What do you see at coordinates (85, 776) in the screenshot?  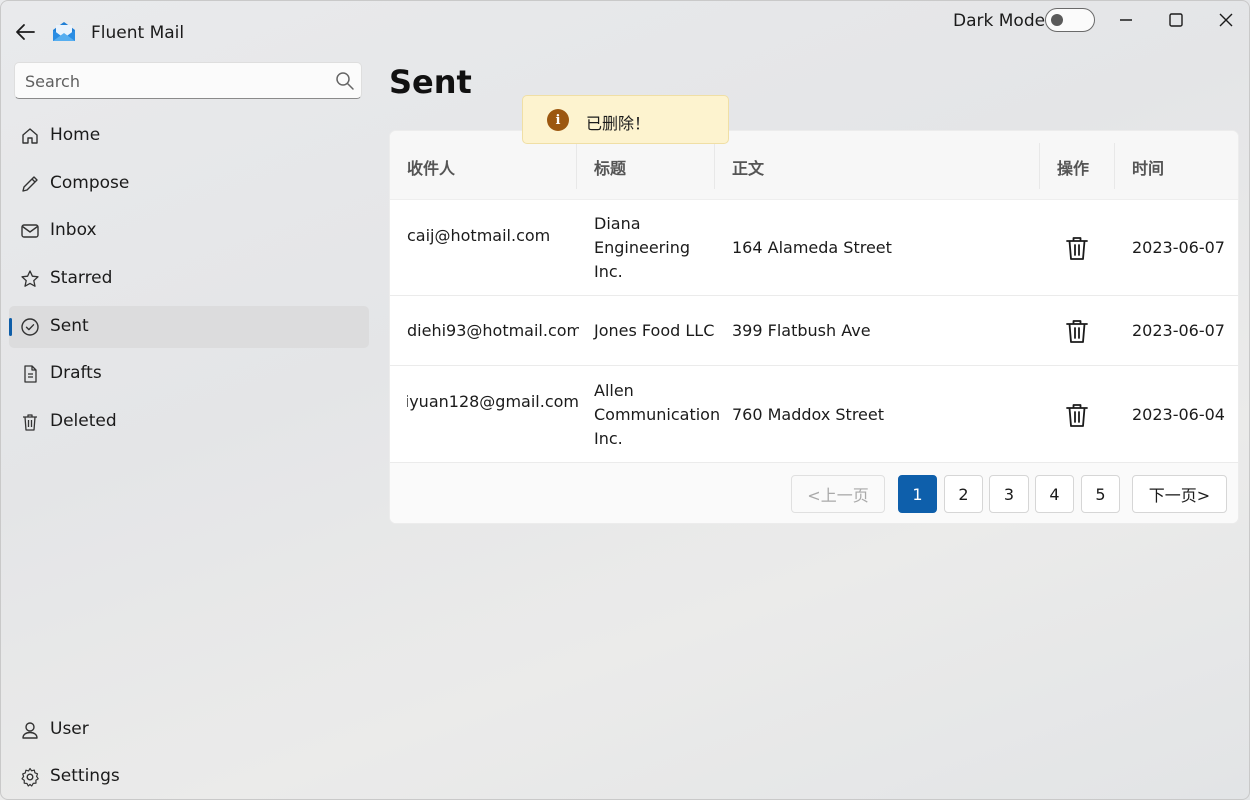 I see `sidebar-item-label: Settings` at bounding box center [85, 776].